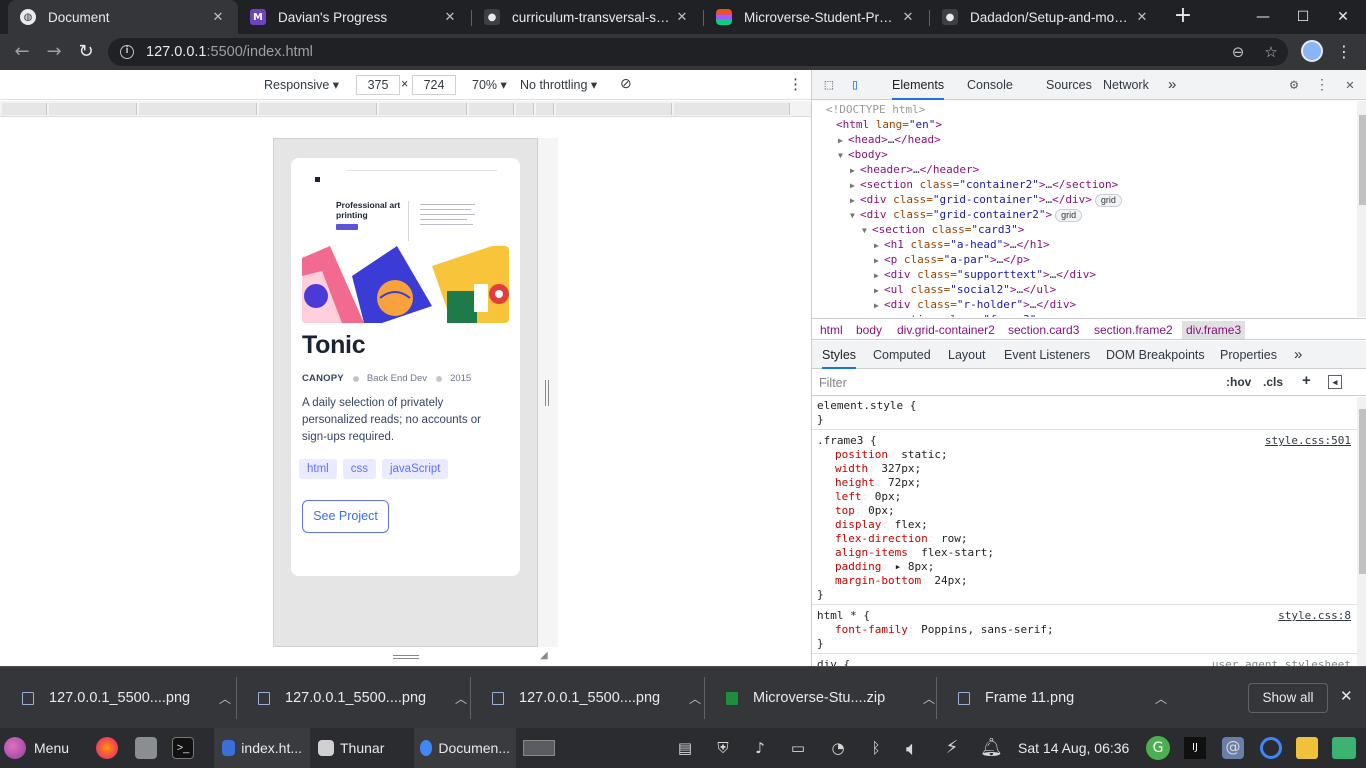 The height and width of the screenshot is (768, 1366). I want to click on tab-event-listeners: Event Listeners, so click(1047, 355).